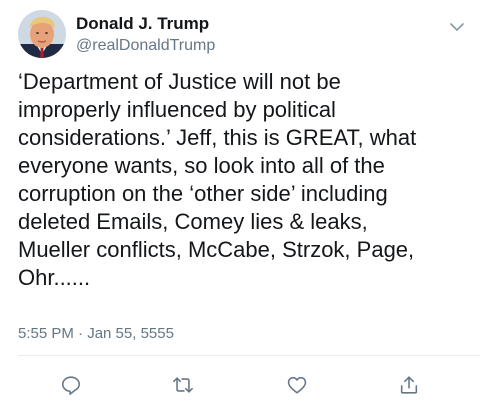 The height and width of the screenshot is (410, 480). I want to click on share-icon, so click(409, 385).